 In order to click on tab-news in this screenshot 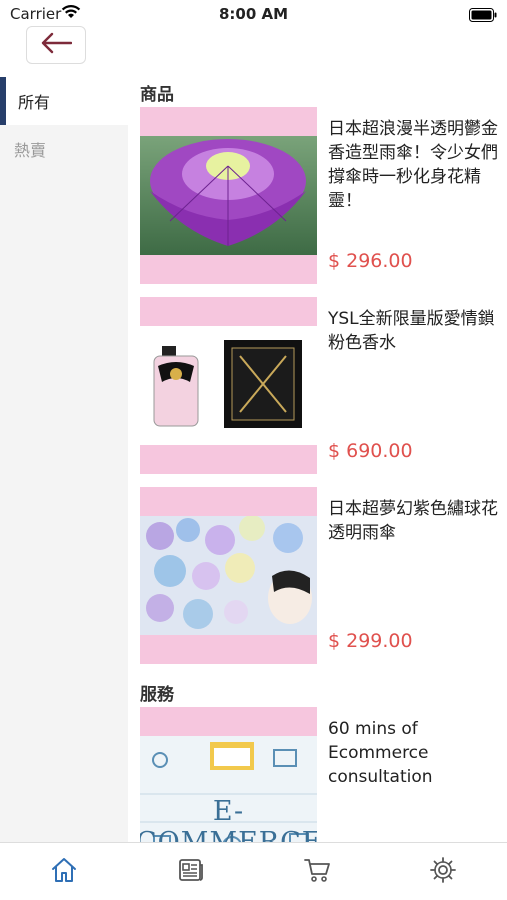, I will do `click(191, 872)`.